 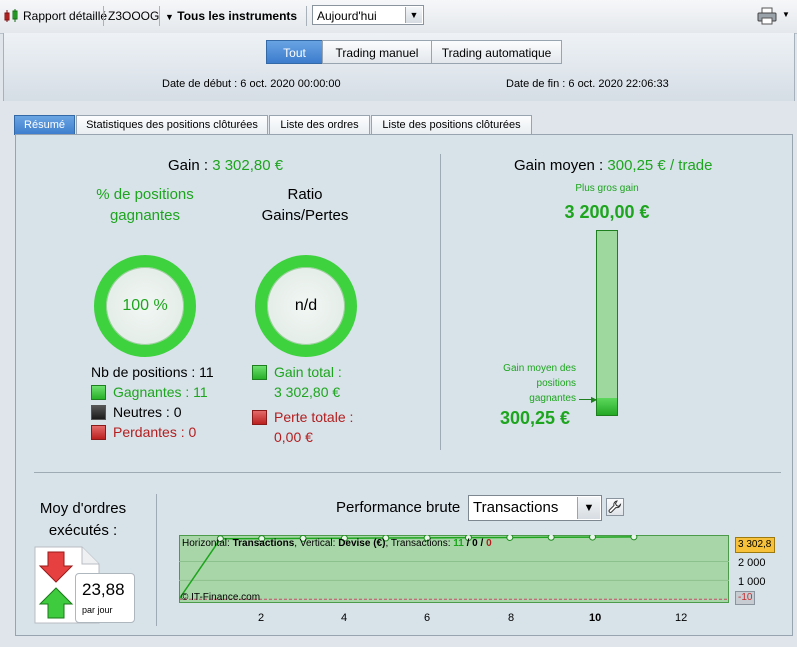 What do you see at coordinates (344, 618) in the screenshot?
I see `x-tick-label: 4` at bounding box center [344, 618].